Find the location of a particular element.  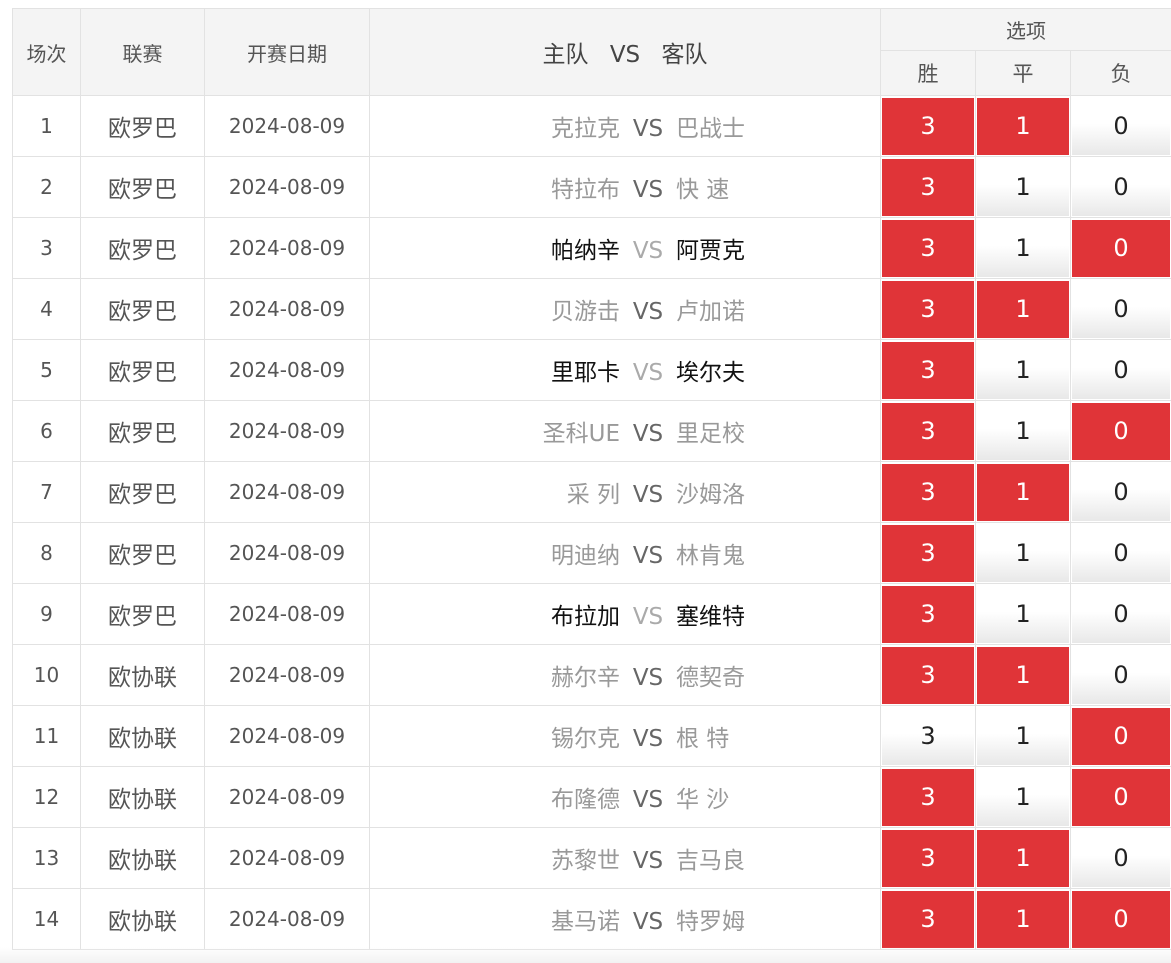

header-vs: VS is located at coordinates (625, 55).